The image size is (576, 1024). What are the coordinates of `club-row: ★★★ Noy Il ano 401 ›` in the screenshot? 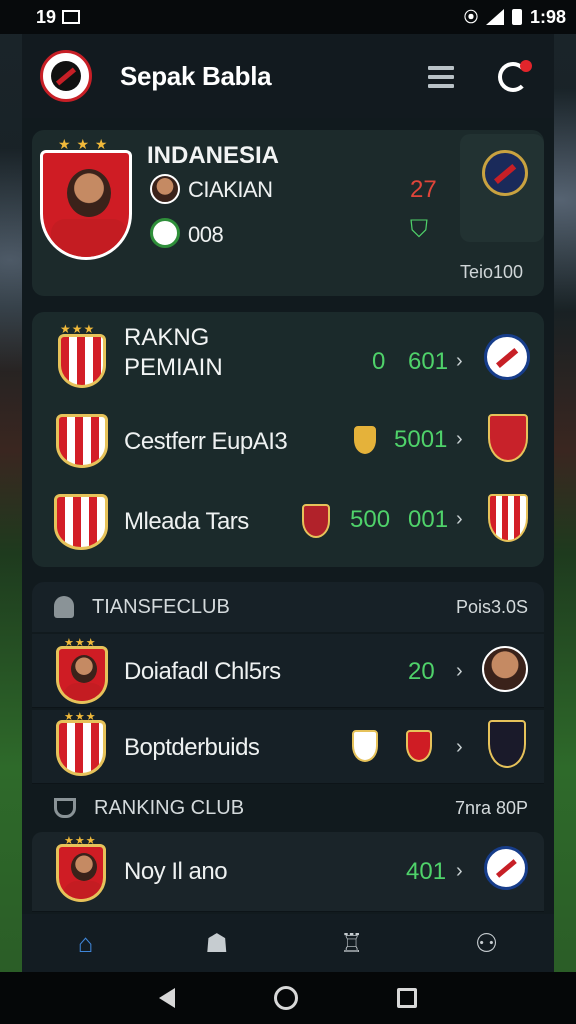 It's located at (288, 872).